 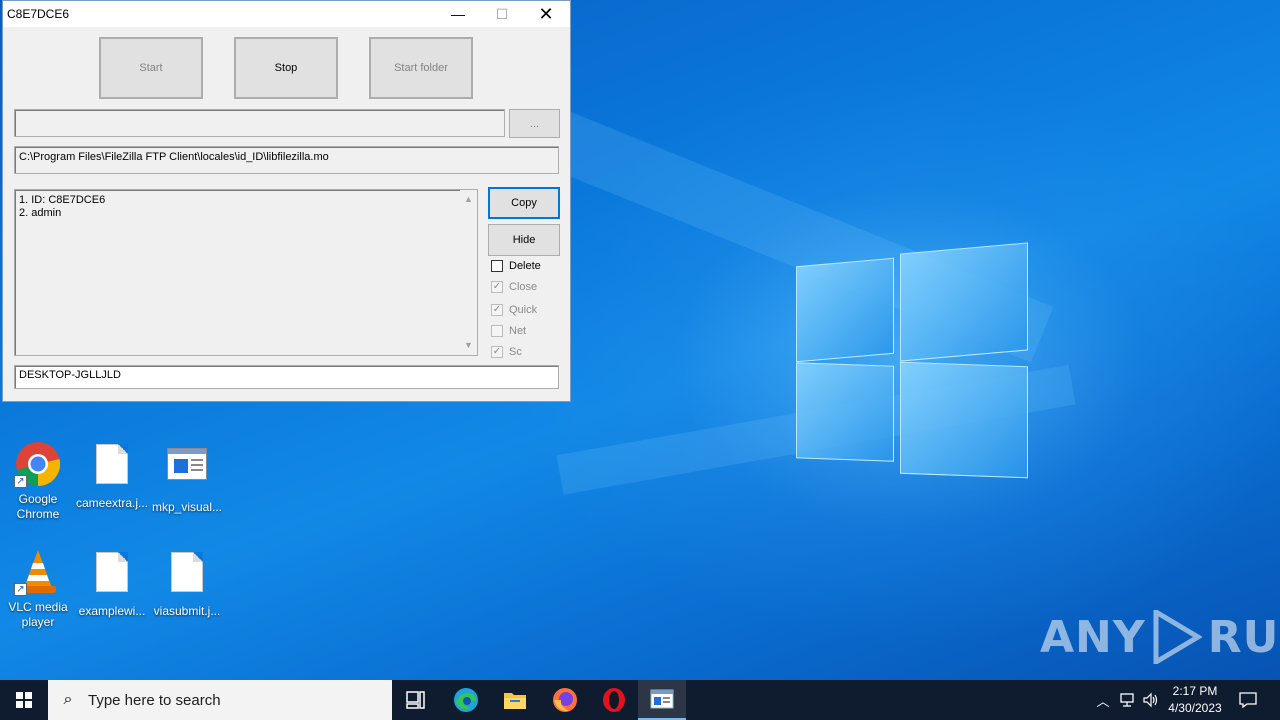 What do you see at coordinates (38, 14) in the screenshot?
I see `window-title: C8E7DCE6` at bounding box center [38, 14].